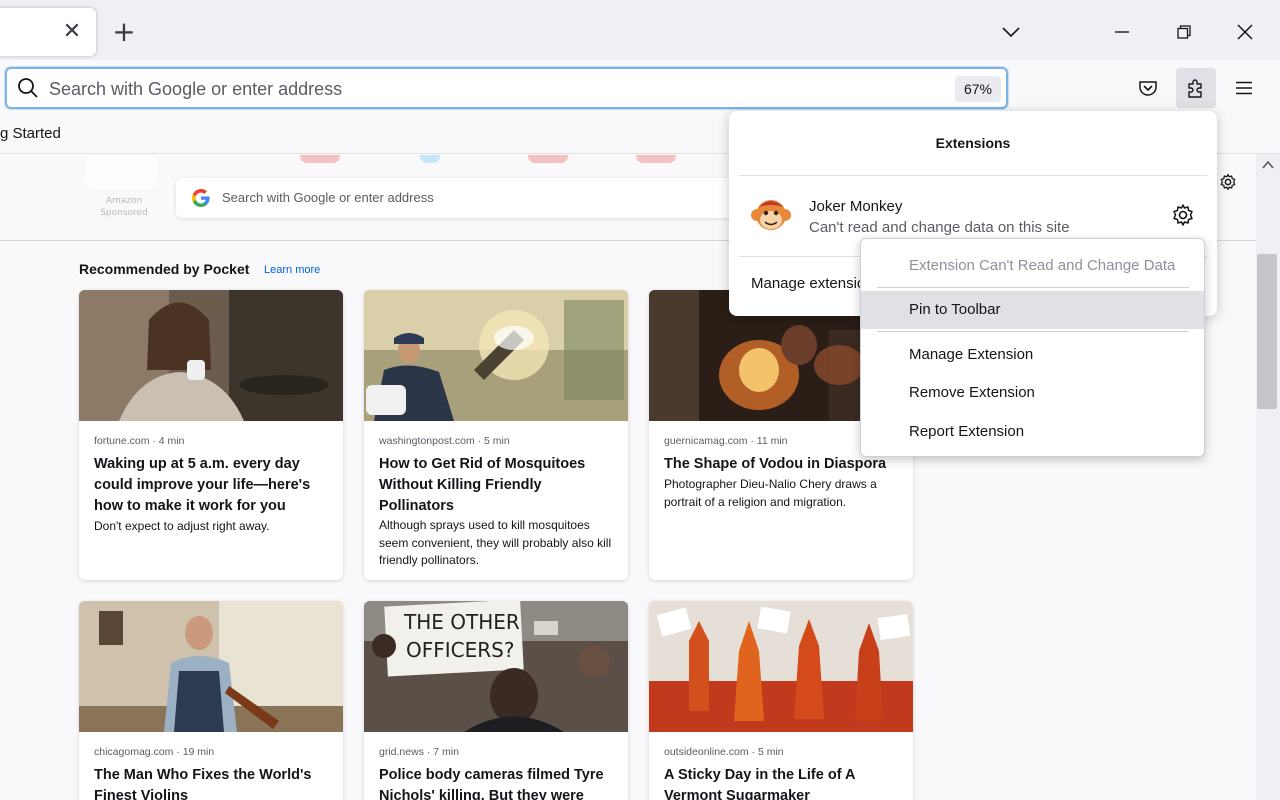 This screenshot has height=800, width=1280. I want to click on menu-item-permission-status: Extension Can't Read and Change Data, so click(1042, 265).